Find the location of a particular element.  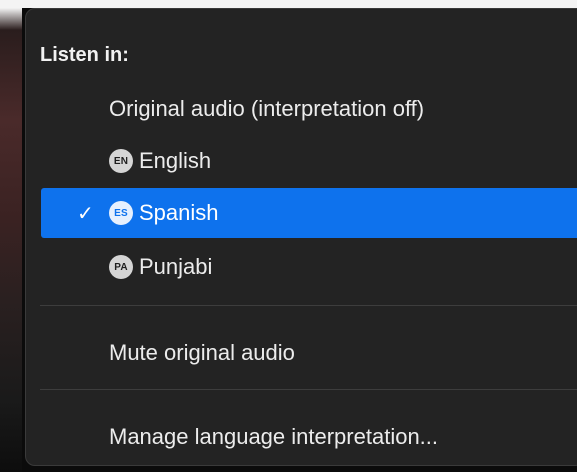

menu-item-original-audio: Original audio (interpretation off) is located at coordinates (295, 109).